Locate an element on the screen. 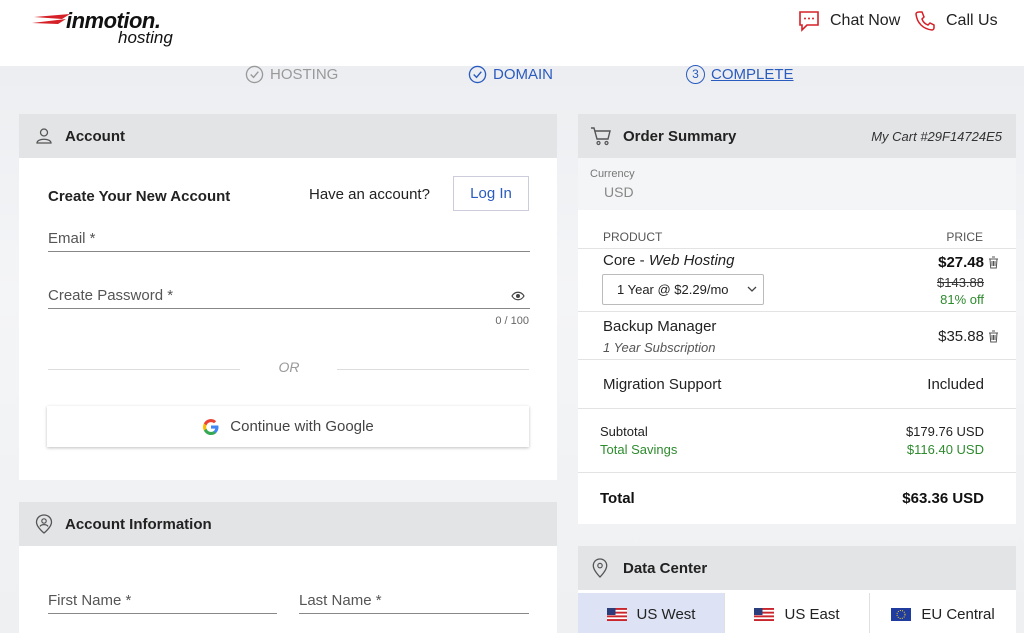 The width and height of the screenshot is (1024, 633). core-price: $27.48 is located at coordinates (961, 262).